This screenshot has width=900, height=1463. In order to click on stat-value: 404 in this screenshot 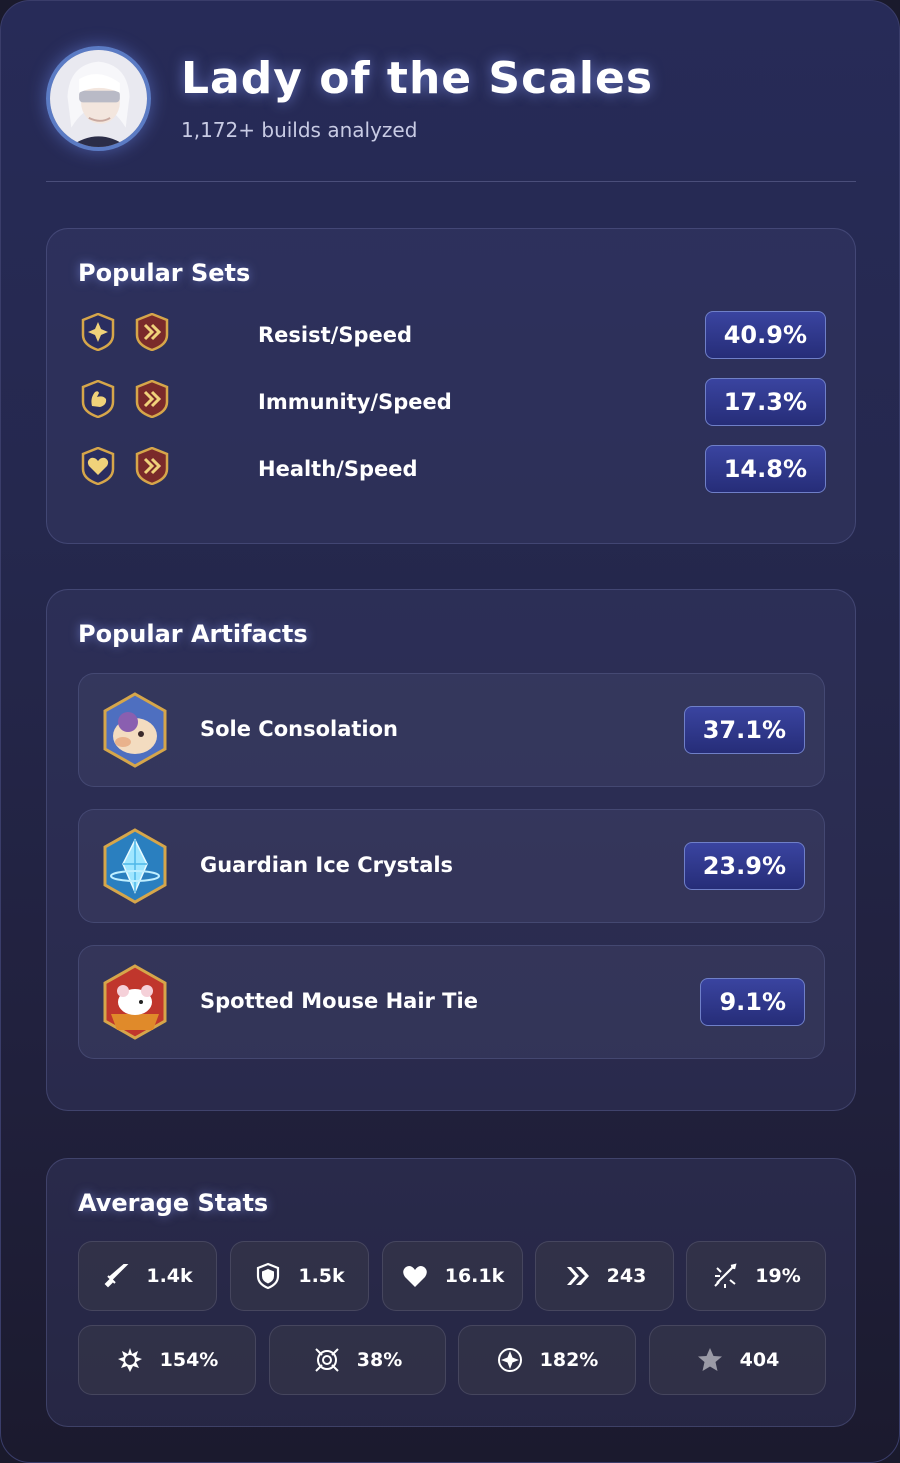, I will do `click(759, 1360)`.